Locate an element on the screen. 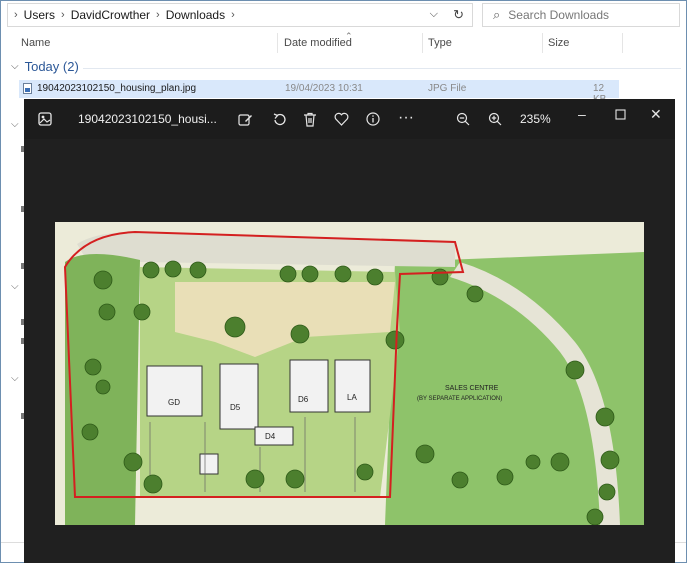 This screenshot has width=689, height=565. rotate-icon is located at coordinates (279, 120).